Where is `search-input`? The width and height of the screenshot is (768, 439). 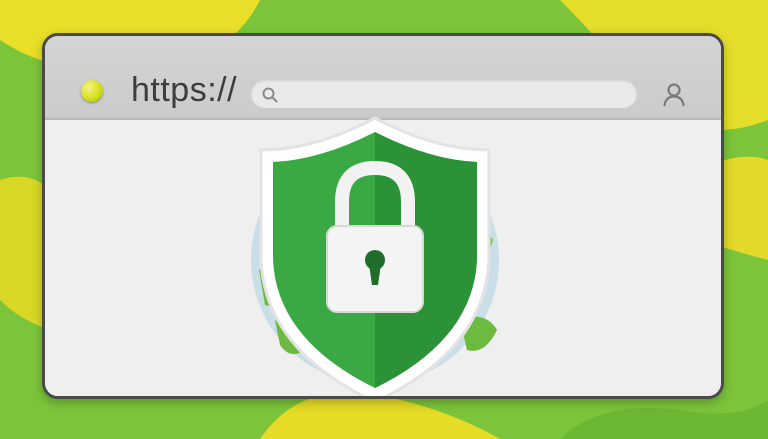
search-input is located at coordinates (457, 95).